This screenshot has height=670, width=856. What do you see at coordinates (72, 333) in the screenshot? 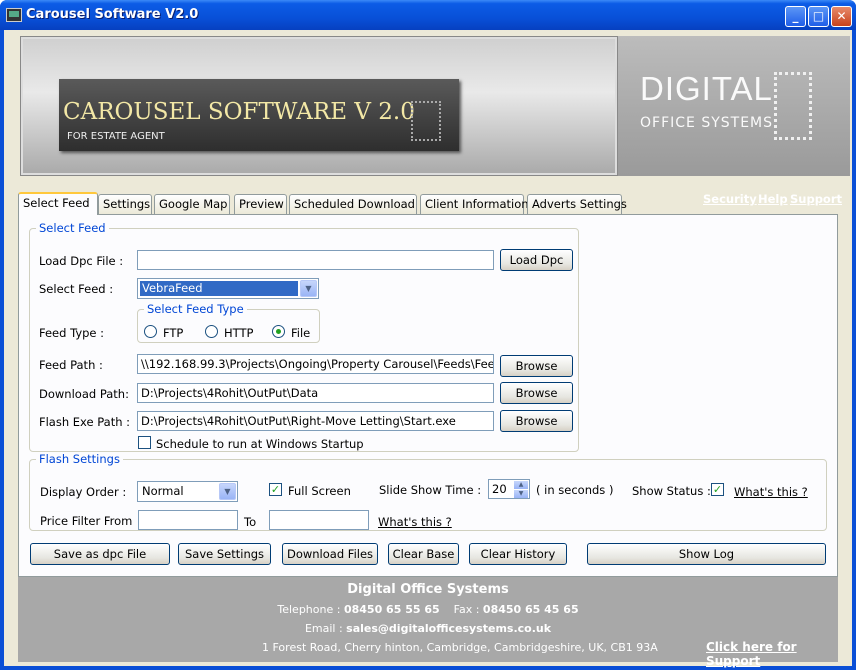
I see `feed-type-label: Feed Type :` at bounding box center [72, 333].